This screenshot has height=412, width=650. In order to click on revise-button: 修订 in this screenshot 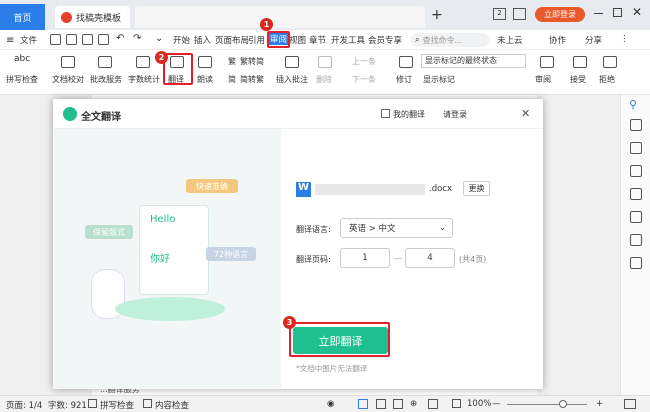, I will do `click(404, 79)`.